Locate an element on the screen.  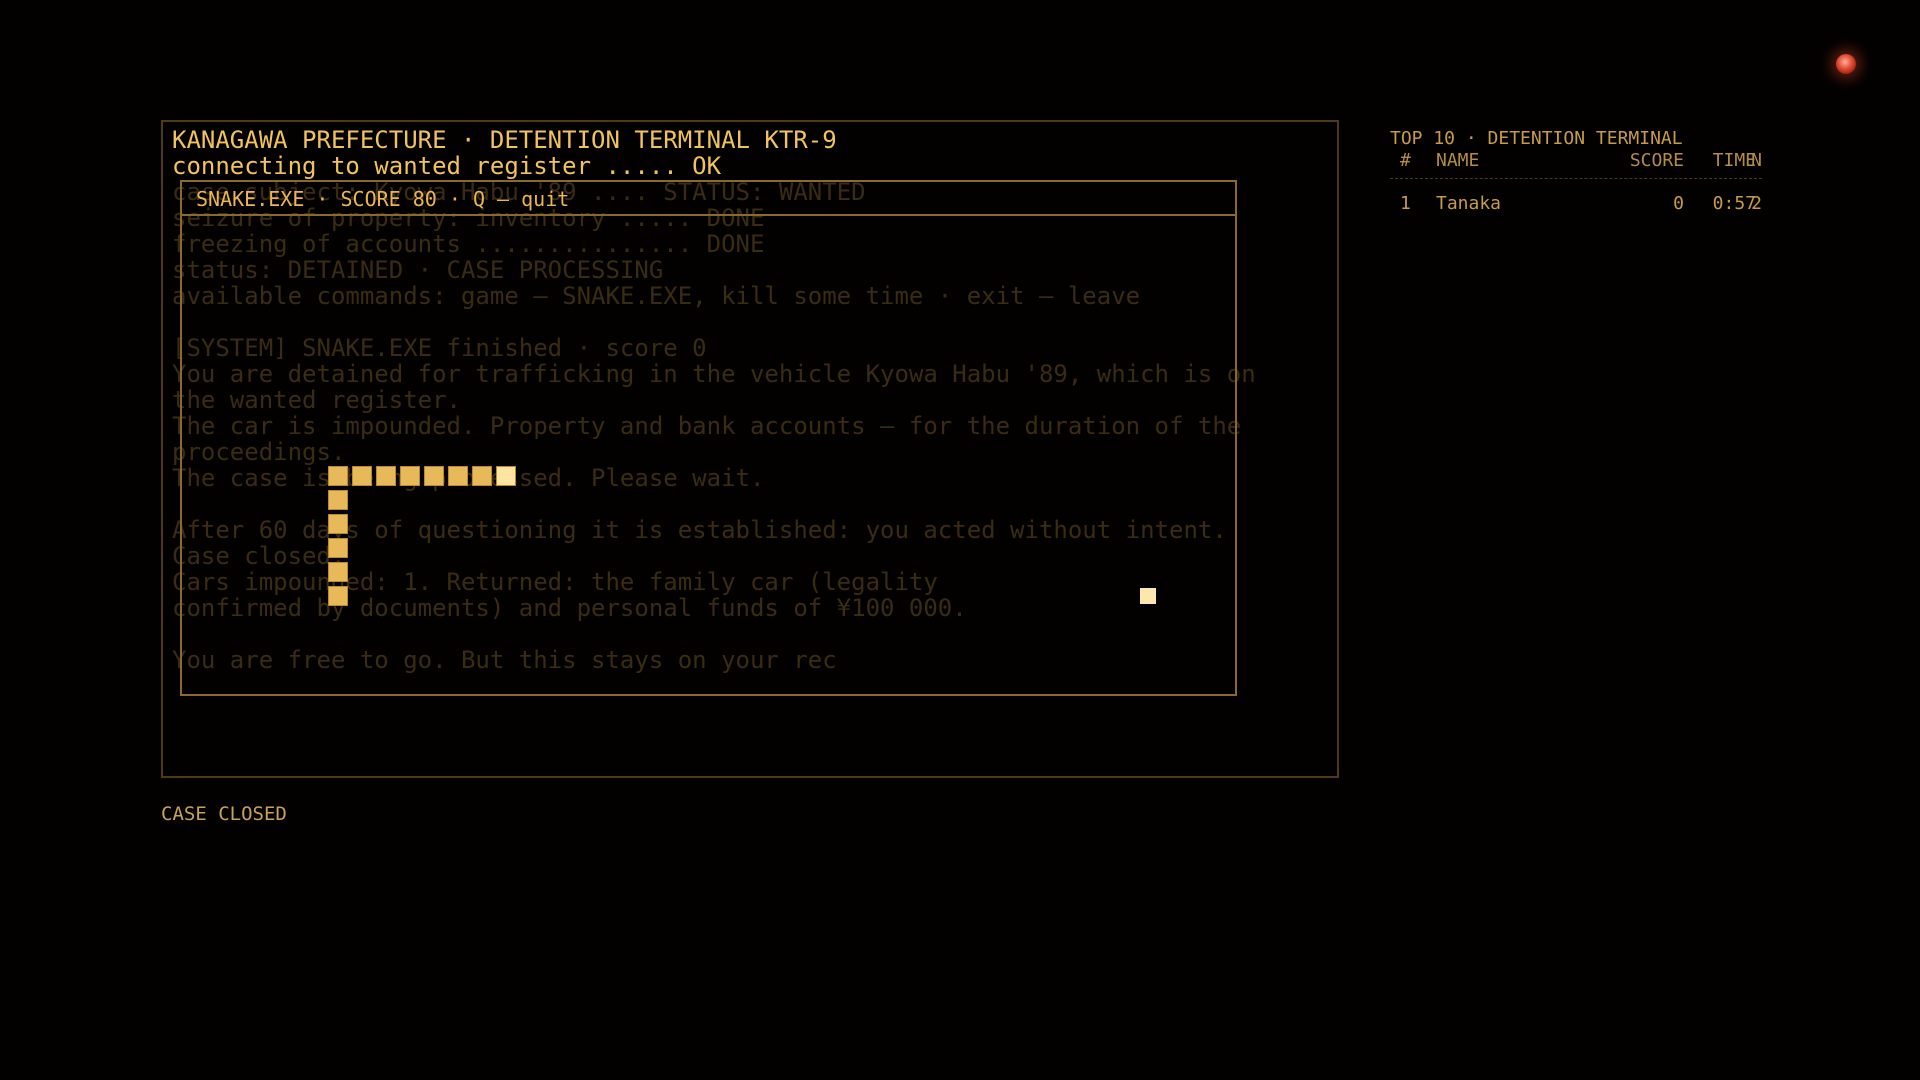
snake-title: SNAKE.EXE · SCORE 80 · Q — quit is located at coordinates (383, 199).